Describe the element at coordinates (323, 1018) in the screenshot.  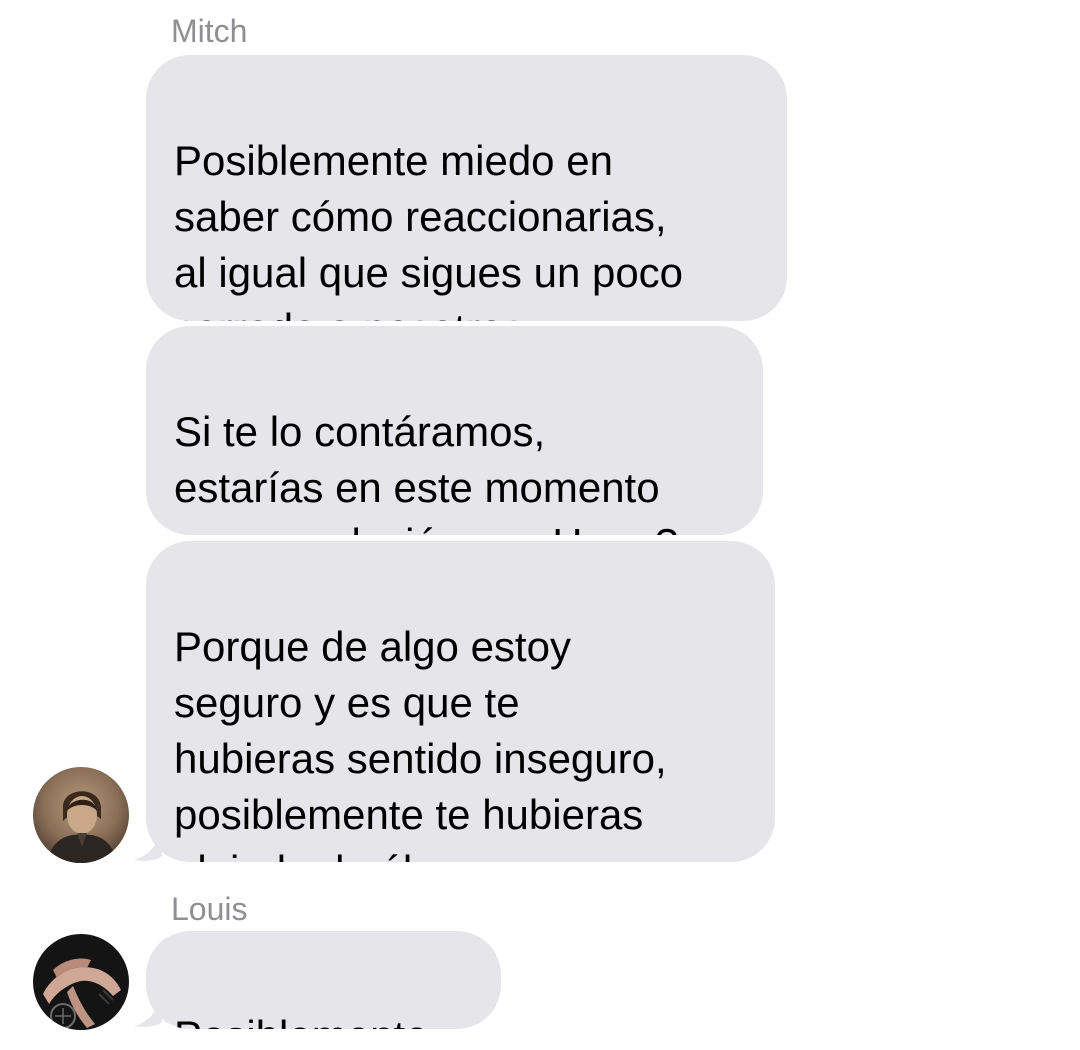
I see `message-text: Posiblemente.` at that location.